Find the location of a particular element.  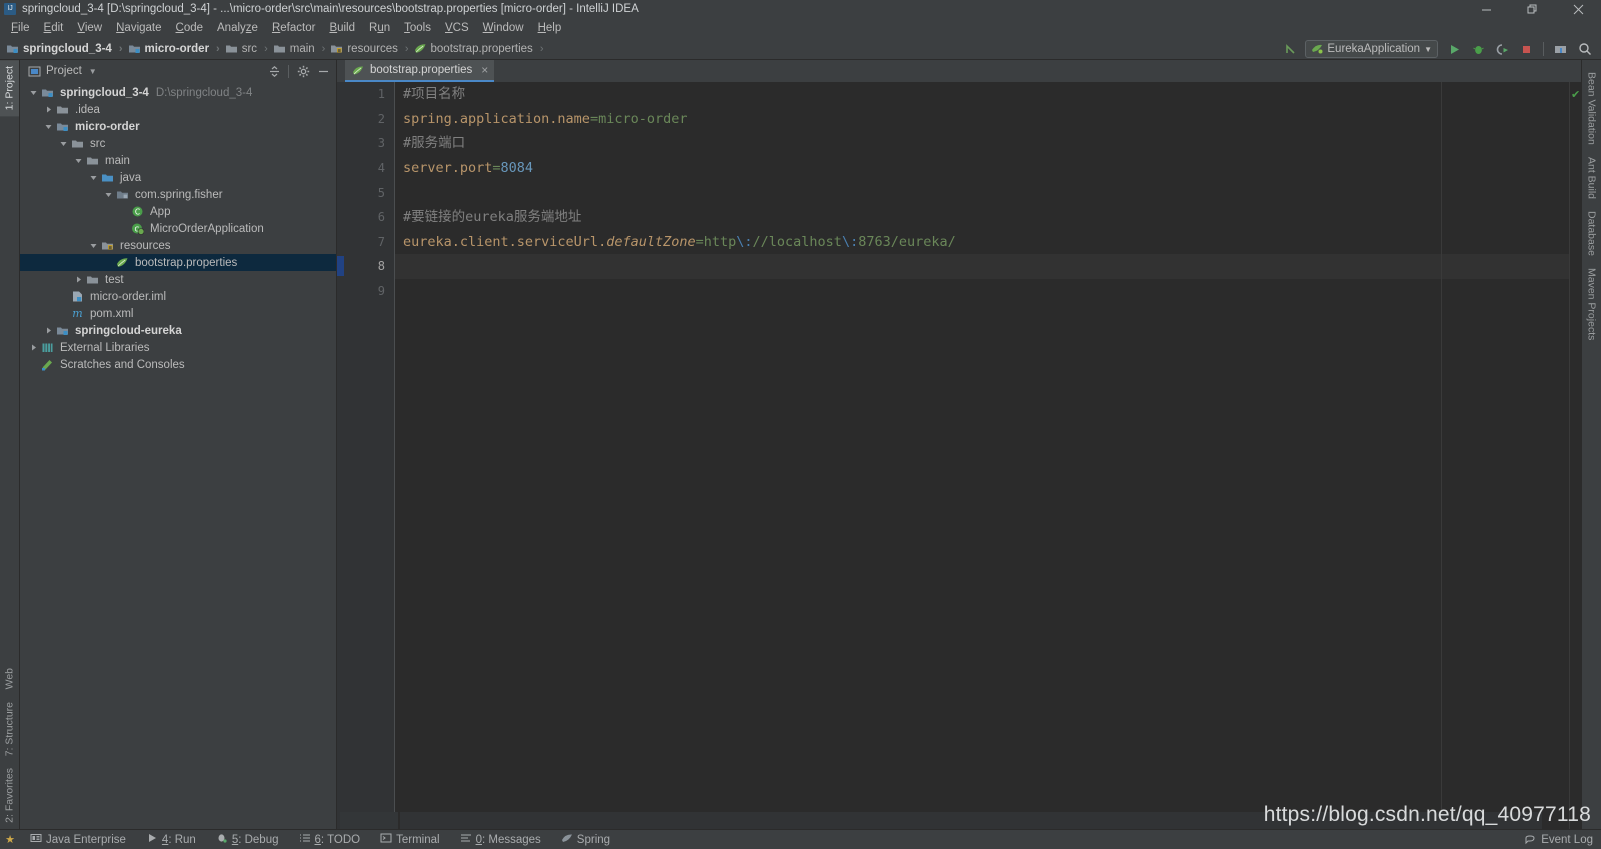

menu-file: File is located at coordinates (20, 28).